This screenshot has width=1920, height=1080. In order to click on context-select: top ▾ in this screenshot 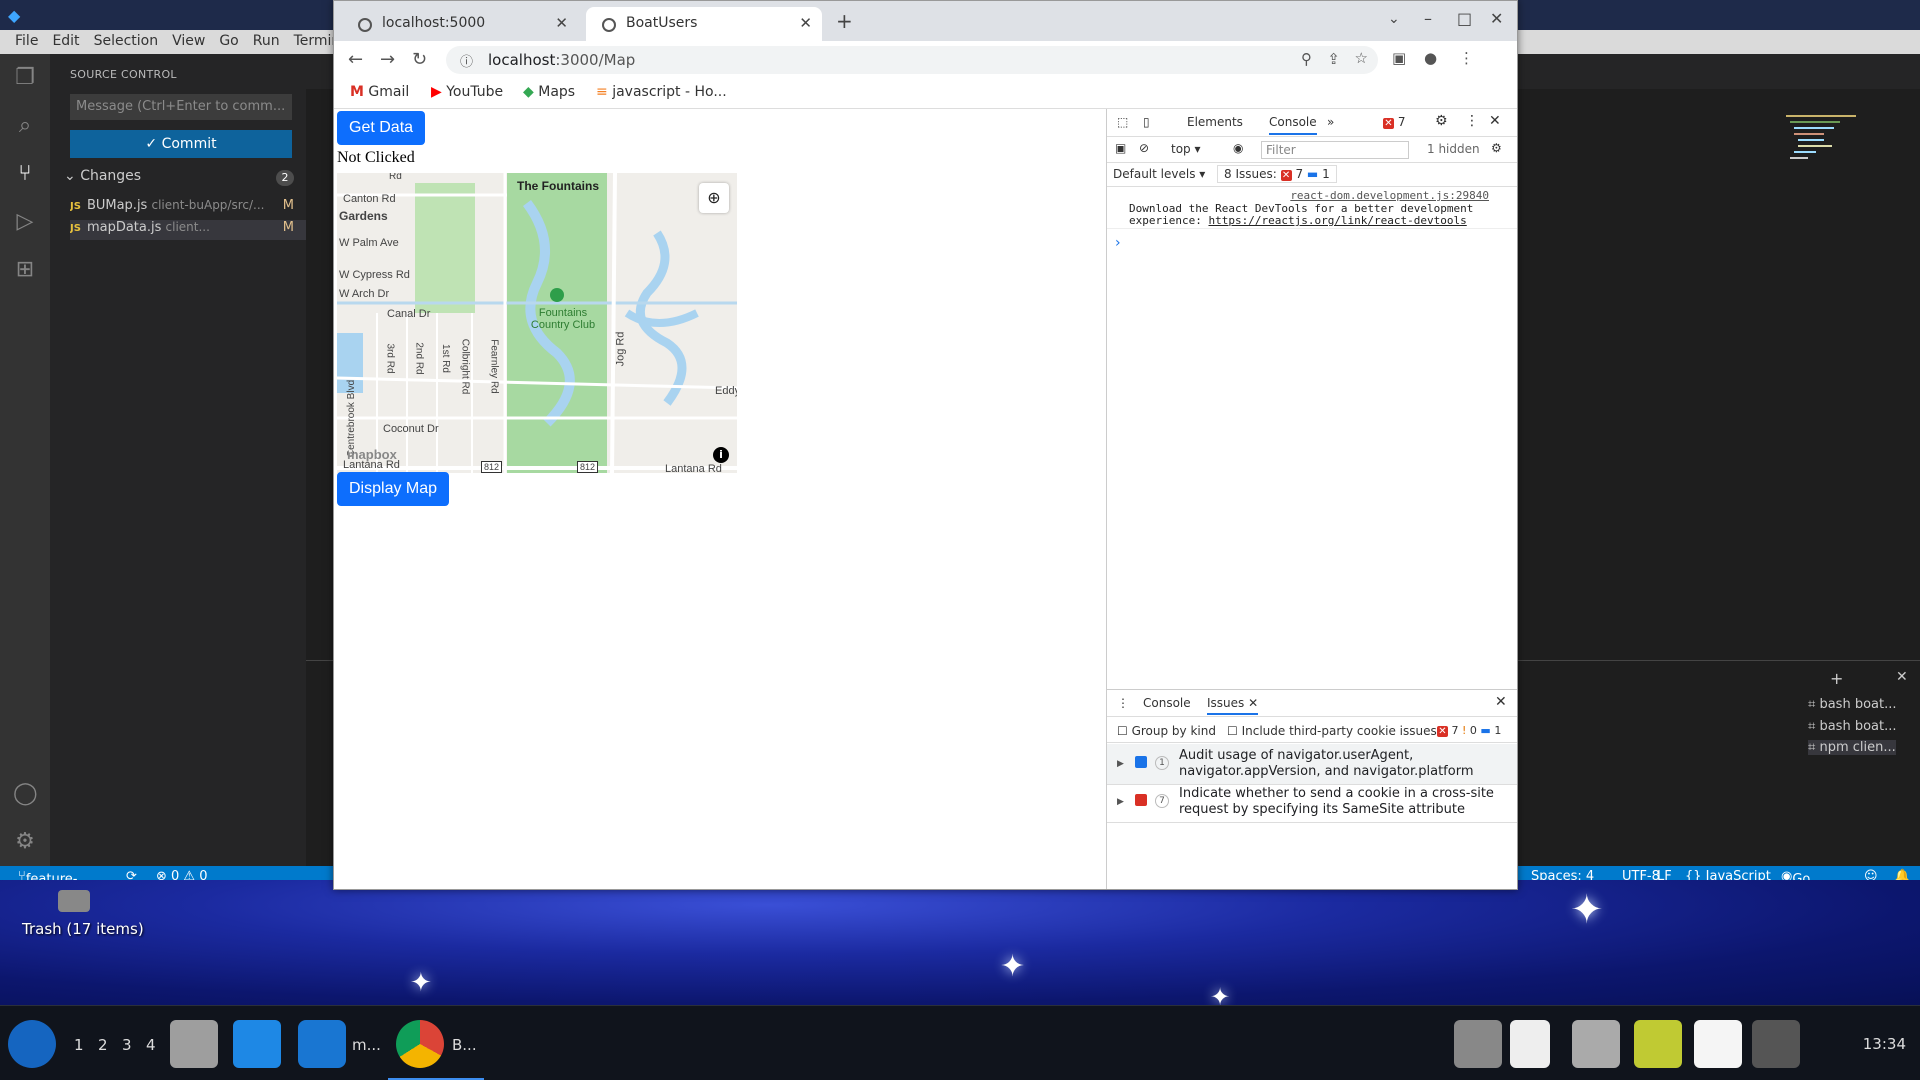, I will do `click(1186, 149)`.